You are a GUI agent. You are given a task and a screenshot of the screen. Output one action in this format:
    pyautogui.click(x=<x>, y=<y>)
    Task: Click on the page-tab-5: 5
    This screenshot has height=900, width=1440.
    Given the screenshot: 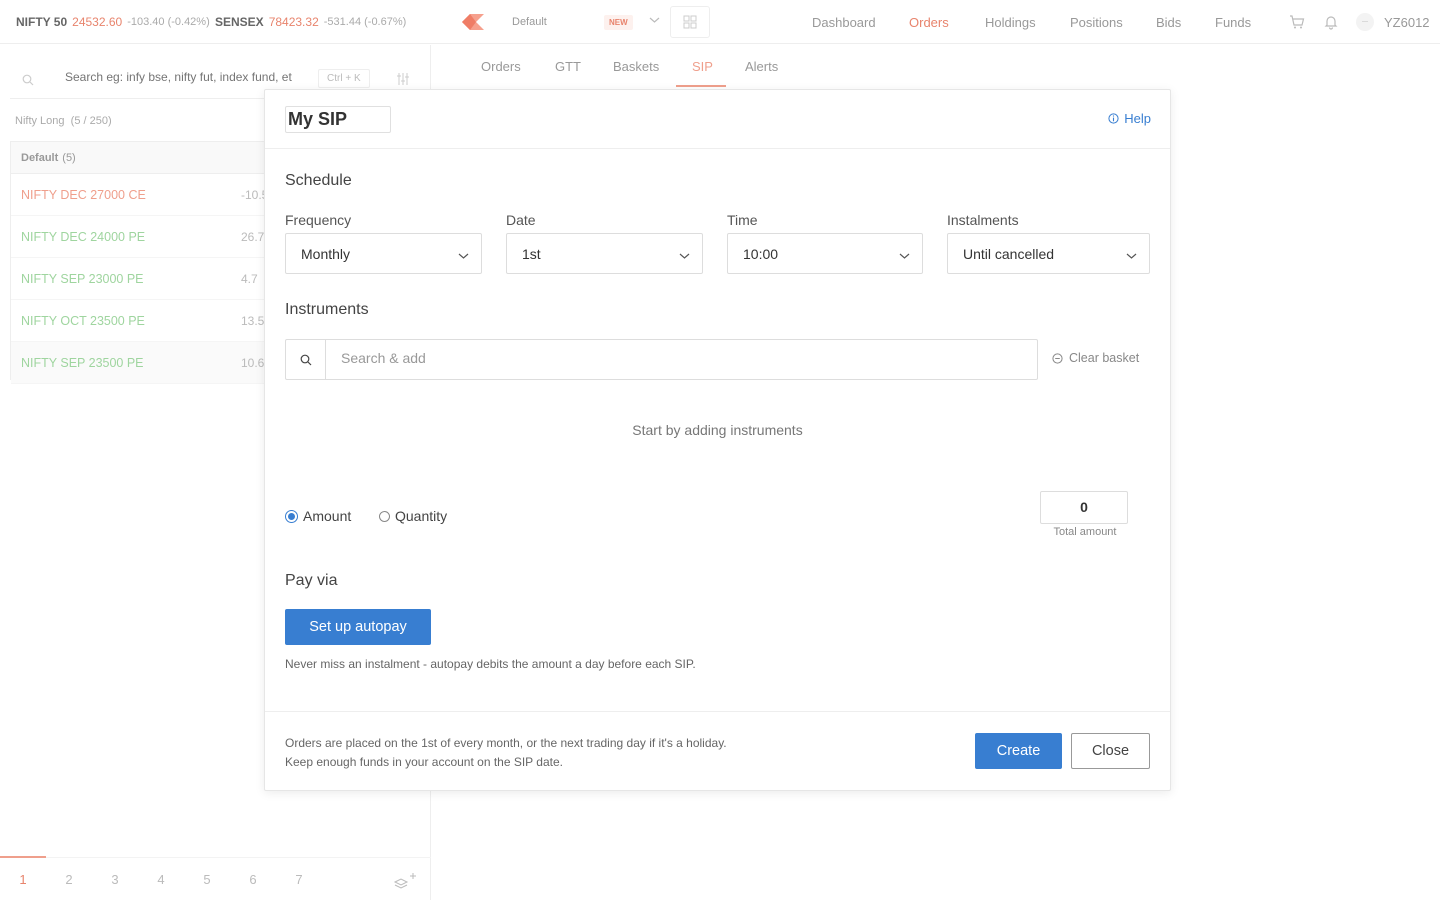 What is the action you would take?
    pyautogui.click(x=207, y=879)
    